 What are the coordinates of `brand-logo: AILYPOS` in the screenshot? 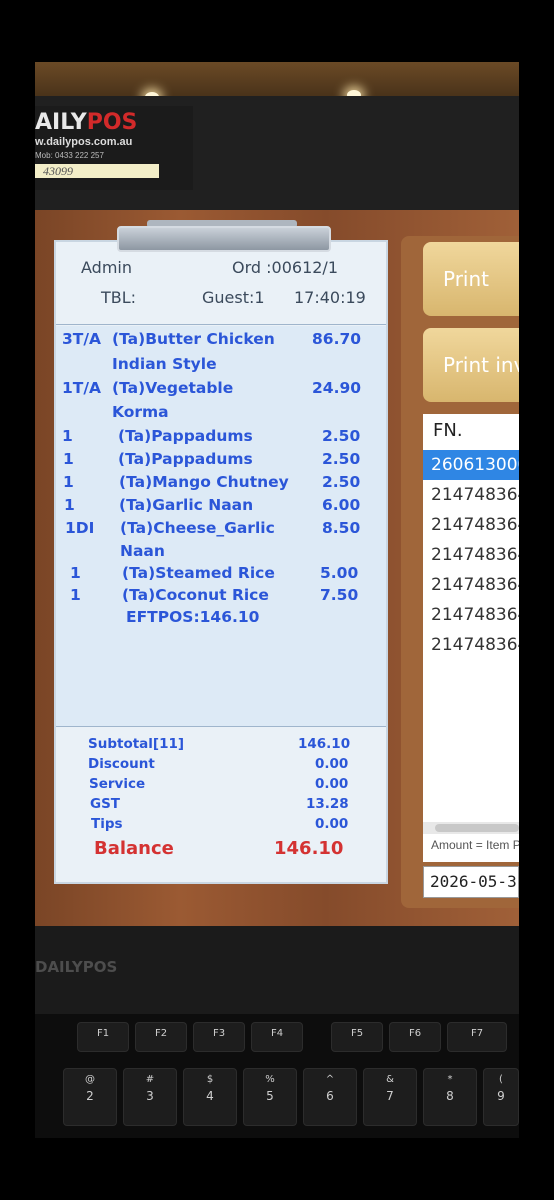 It's located at (86, 122).